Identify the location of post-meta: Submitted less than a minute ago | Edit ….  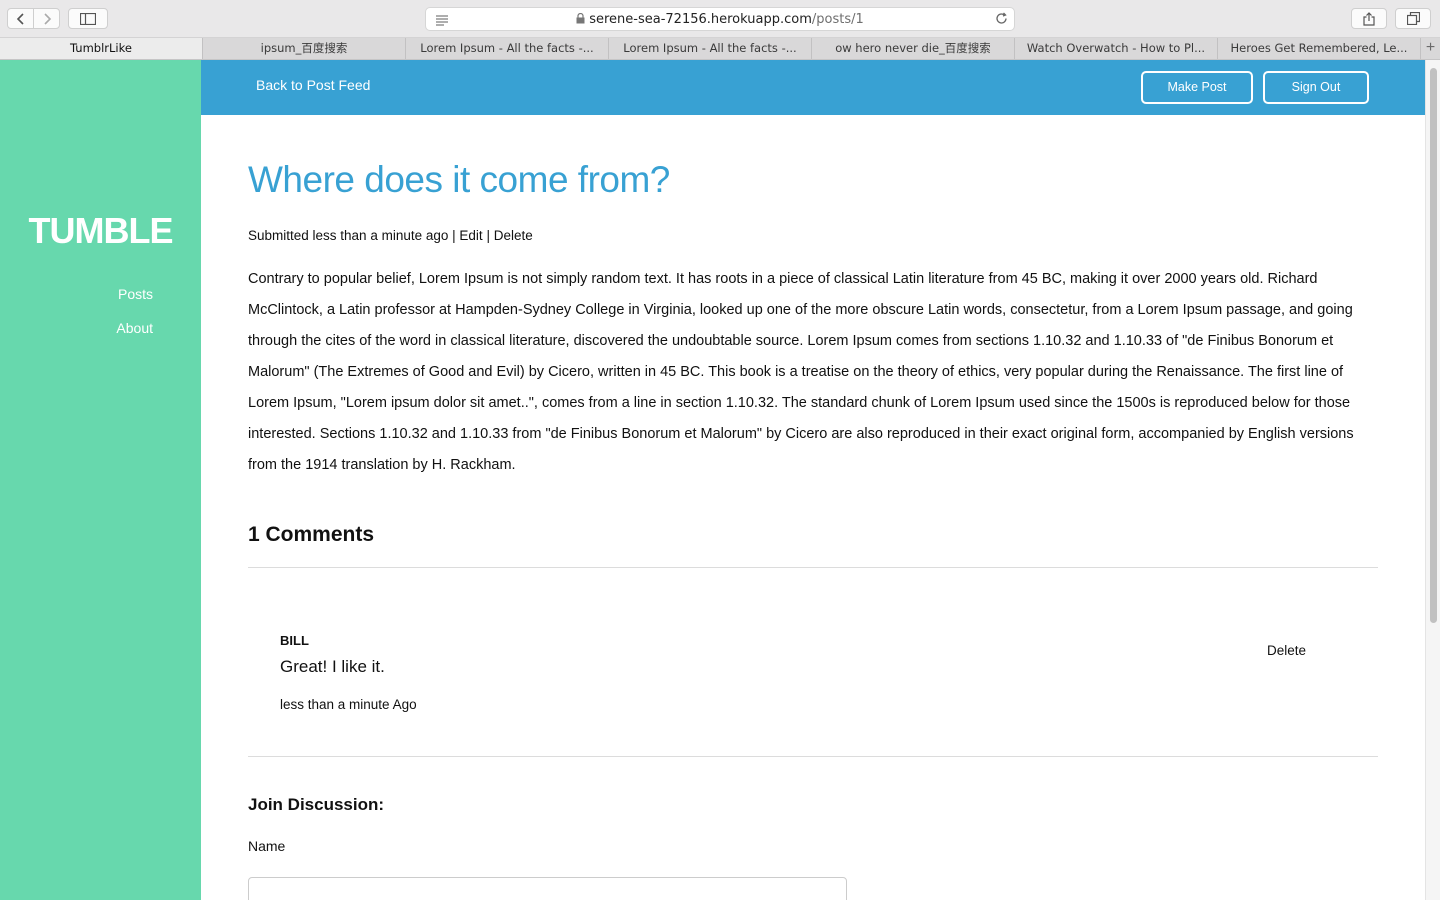
(390, 235).